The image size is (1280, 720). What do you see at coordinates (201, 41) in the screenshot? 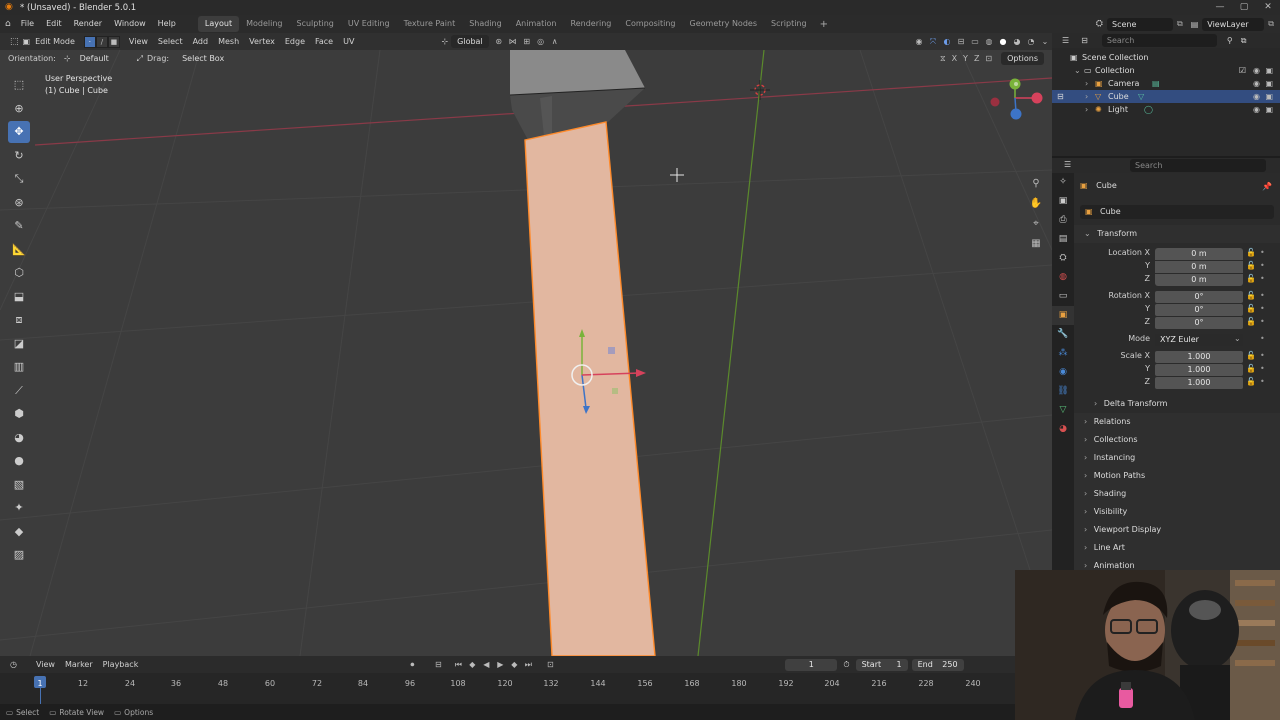
I see `menu-add: Add` at bounding box center [201, 41].